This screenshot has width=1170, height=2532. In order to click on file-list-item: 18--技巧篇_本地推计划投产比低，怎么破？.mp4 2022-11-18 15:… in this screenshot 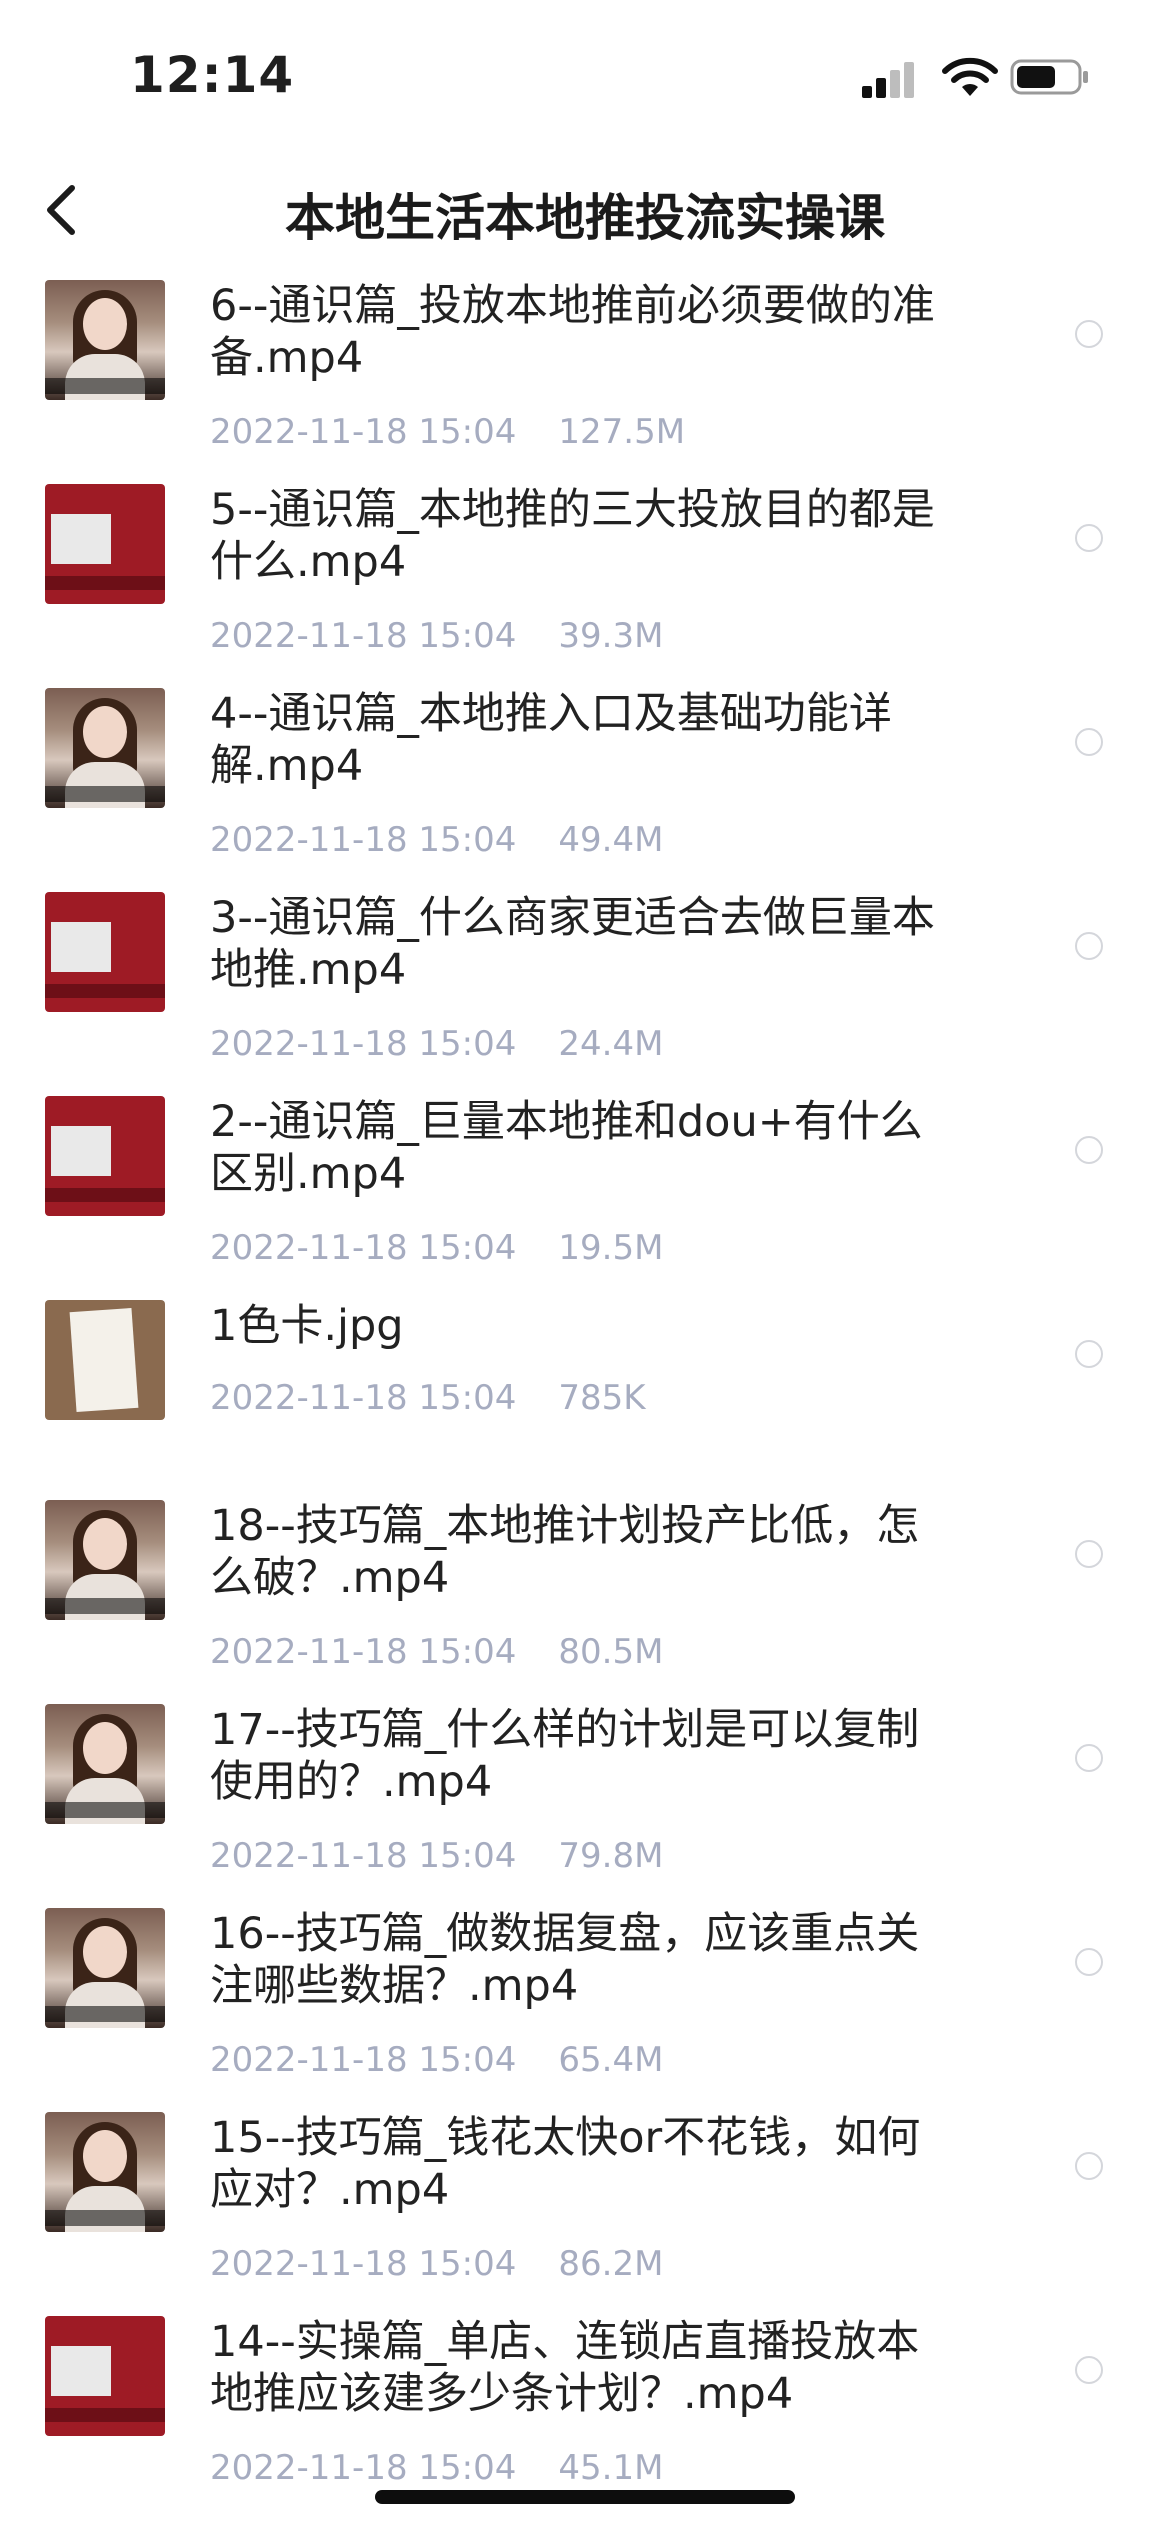, I will do `click(585, 1594)`.